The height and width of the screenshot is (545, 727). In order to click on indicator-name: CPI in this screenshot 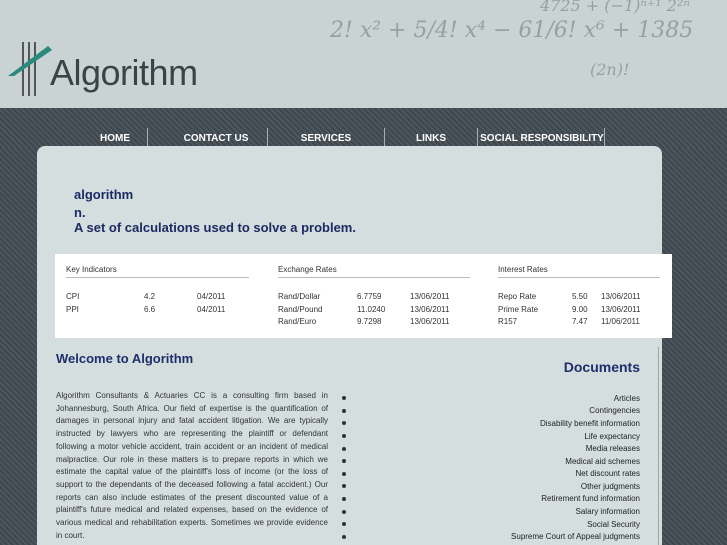, I will do `click(73, 296)`.